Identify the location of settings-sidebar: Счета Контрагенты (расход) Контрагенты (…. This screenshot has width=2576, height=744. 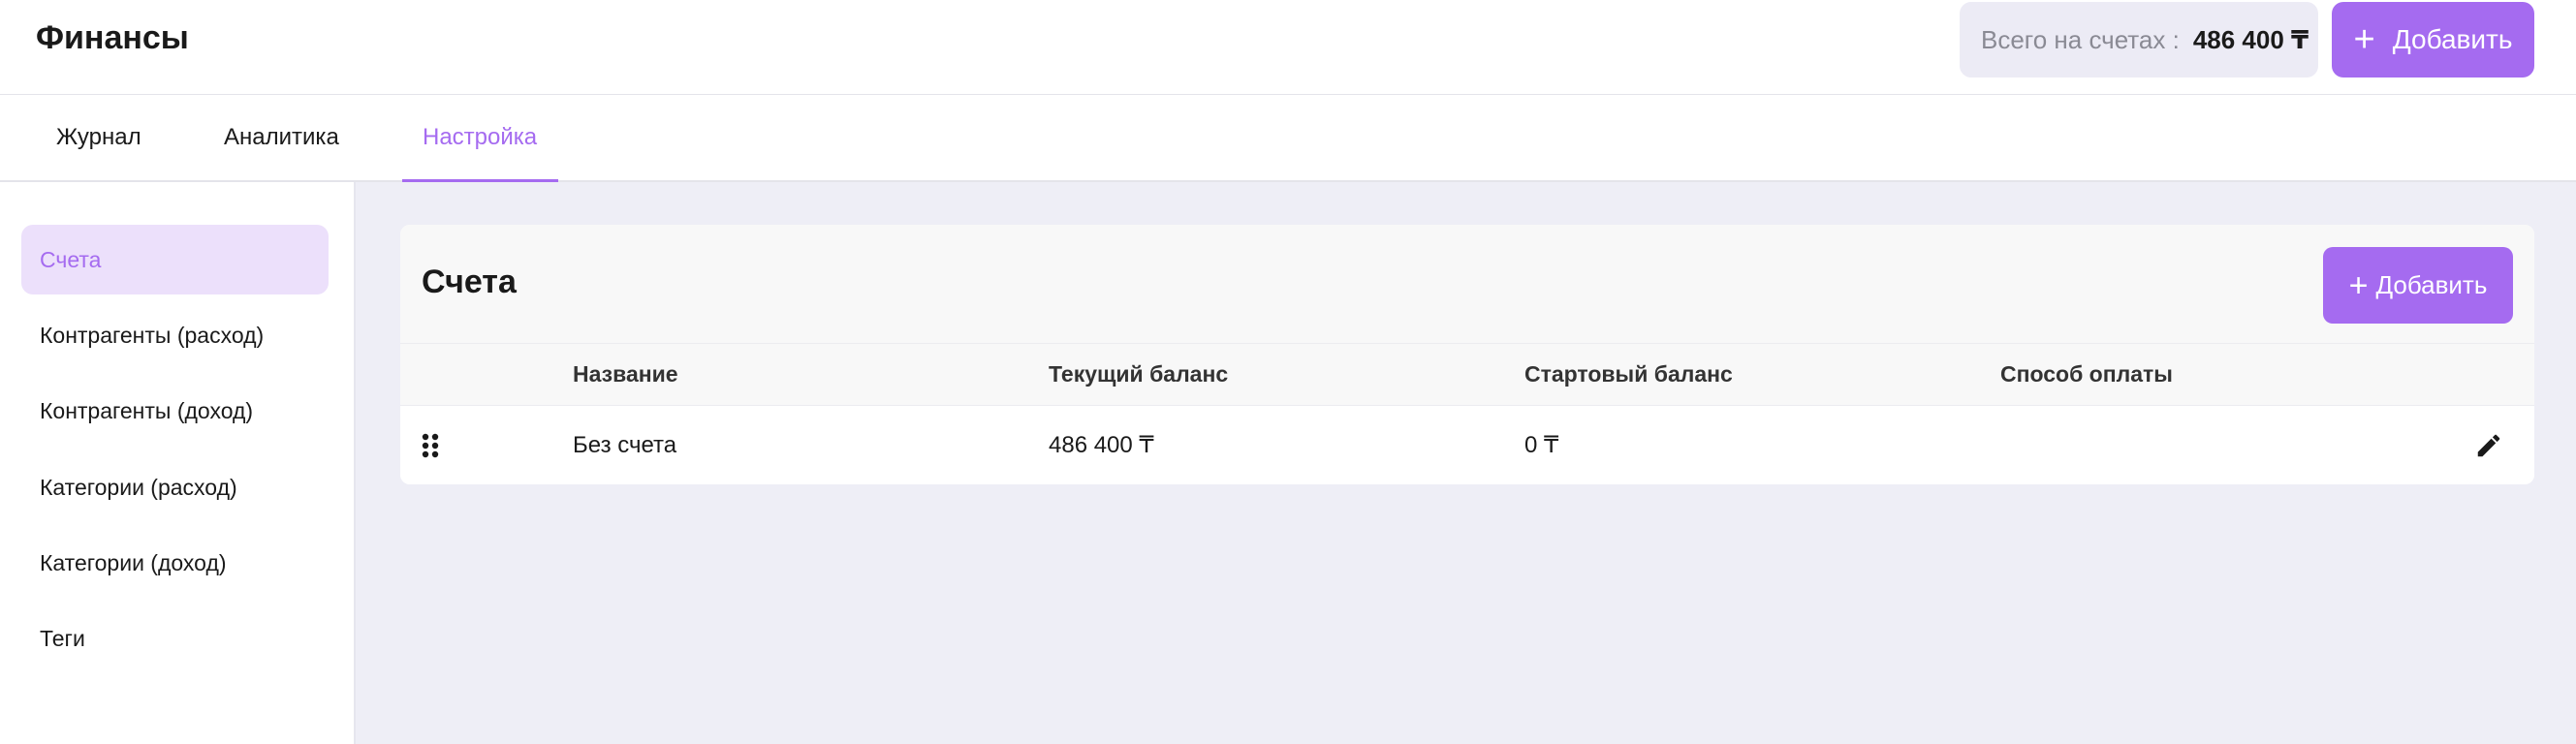
(178, 463).